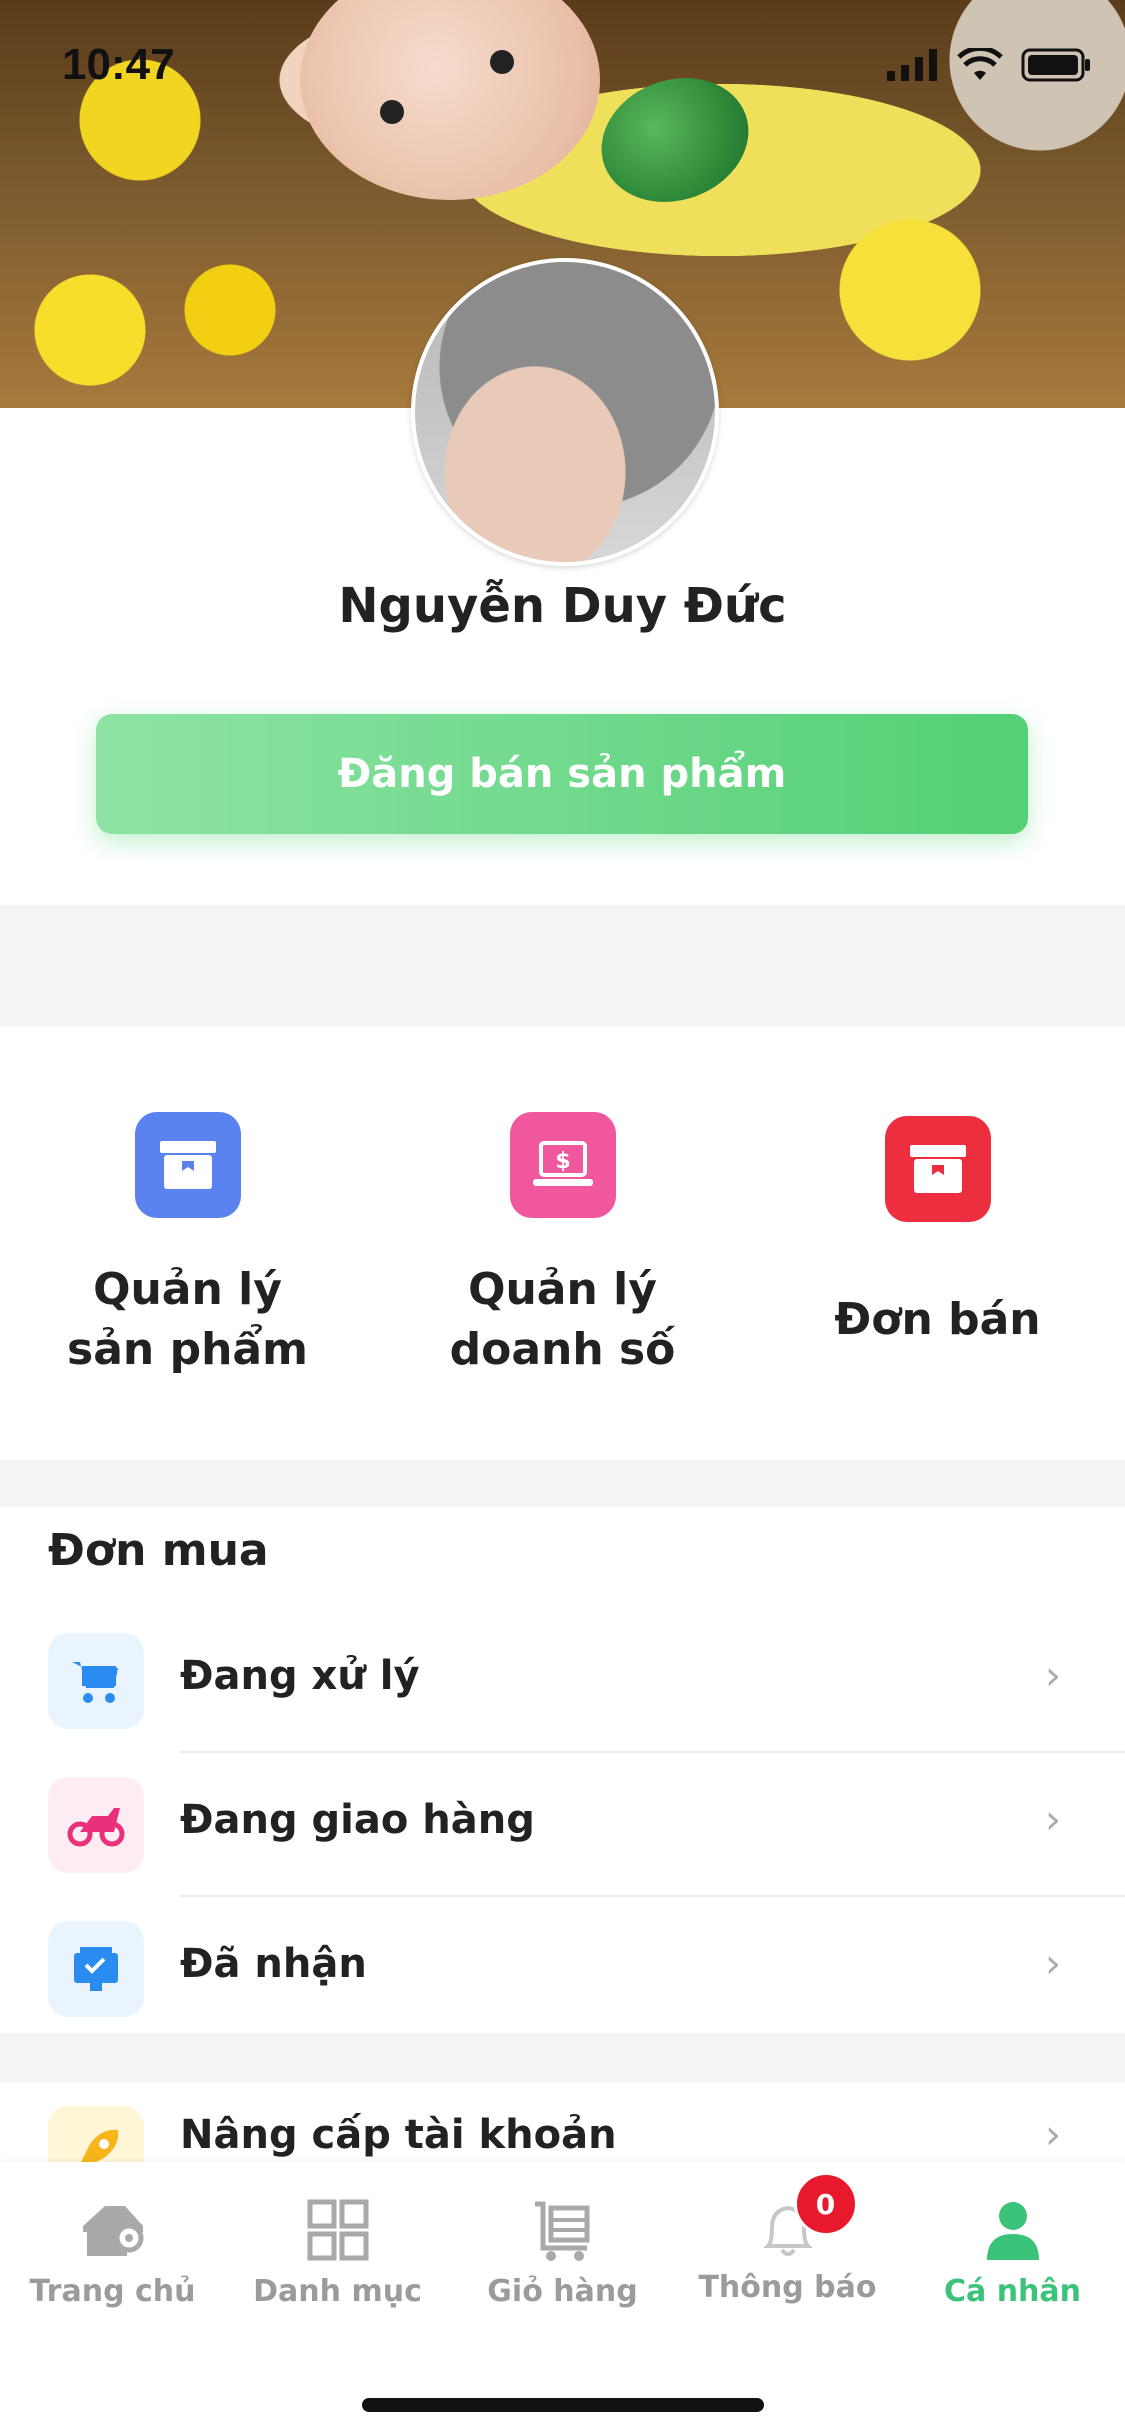 The height and width of the screenshot is (2436, 1125). Describe the element at coordinates (912, 65) in the screenshot. I see `signal-icon` at that location.